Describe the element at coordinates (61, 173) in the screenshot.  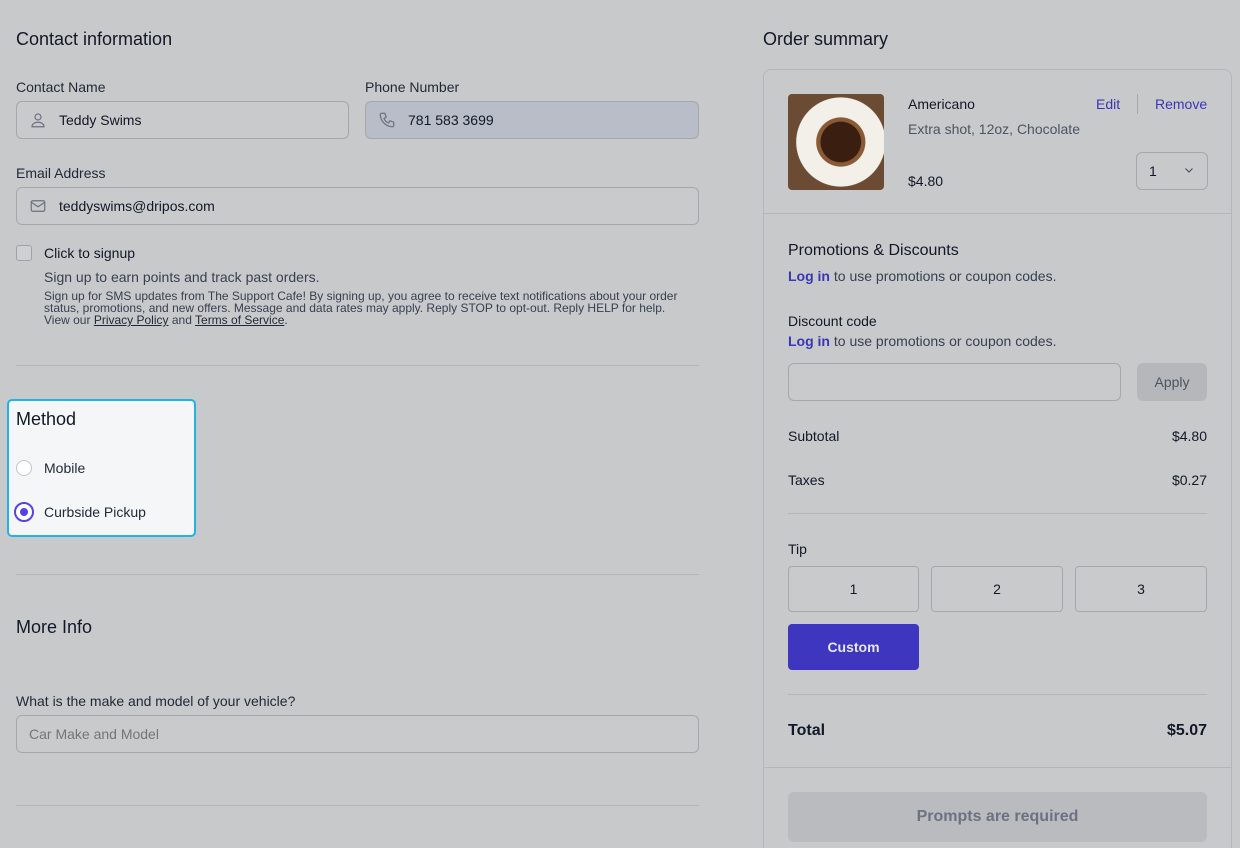
I see `email-label: Email Address` at that location.